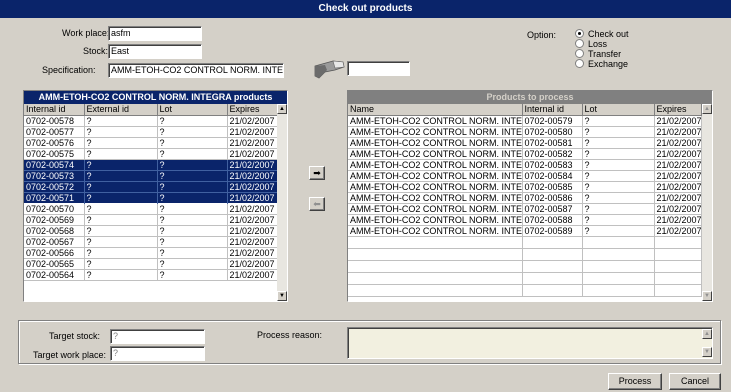 This screenshot has width=731, height=392. What do you see at coordinates (151, 187) in the screenshot?
I see `table-row: 0702-00572?? 21/02/2007` at bounding box center [151, 187].